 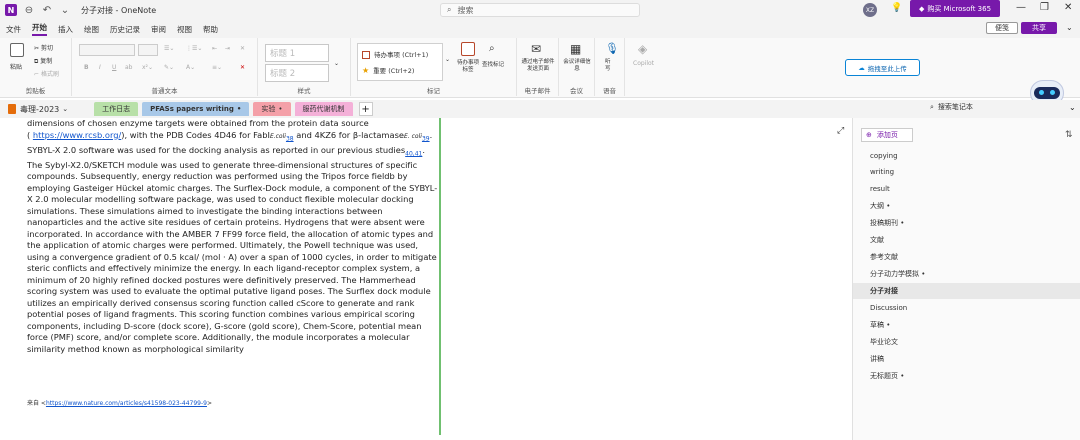 I want to click on ref-link-40-41: 40,41, so click(x=413, y=153).